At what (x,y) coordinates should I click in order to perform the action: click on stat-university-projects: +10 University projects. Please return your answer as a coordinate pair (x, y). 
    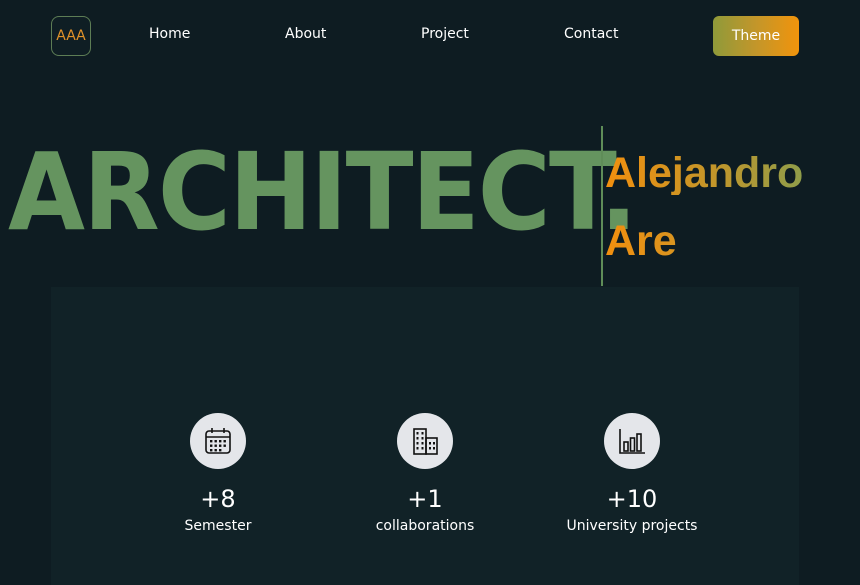
    Looking at the image, I should click on (632, 473).